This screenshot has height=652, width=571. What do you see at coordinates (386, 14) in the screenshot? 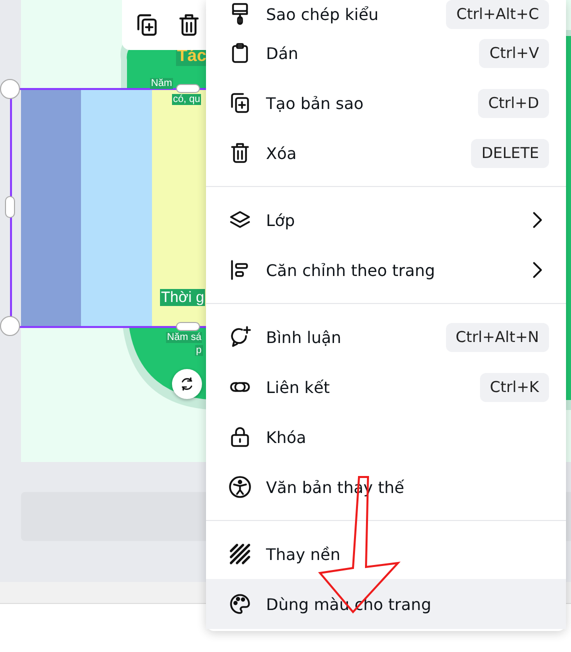
I see `menu-item: Sao chép kiểu Ctrl+Alt+C` at bounding box center [386, 14].